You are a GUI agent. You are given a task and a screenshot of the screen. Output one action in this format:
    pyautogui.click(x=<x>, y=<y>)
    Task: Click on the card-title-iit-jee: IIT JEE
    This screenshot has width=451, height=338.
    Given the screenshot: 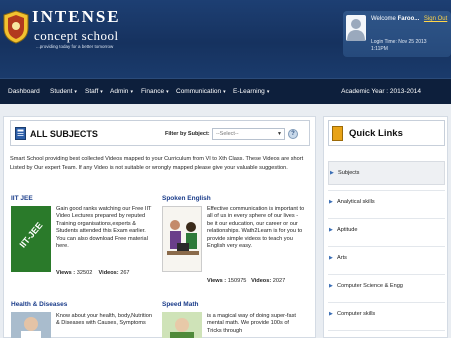 What is the action you would take?
    pyautogui.click(x=22, y=198)
    